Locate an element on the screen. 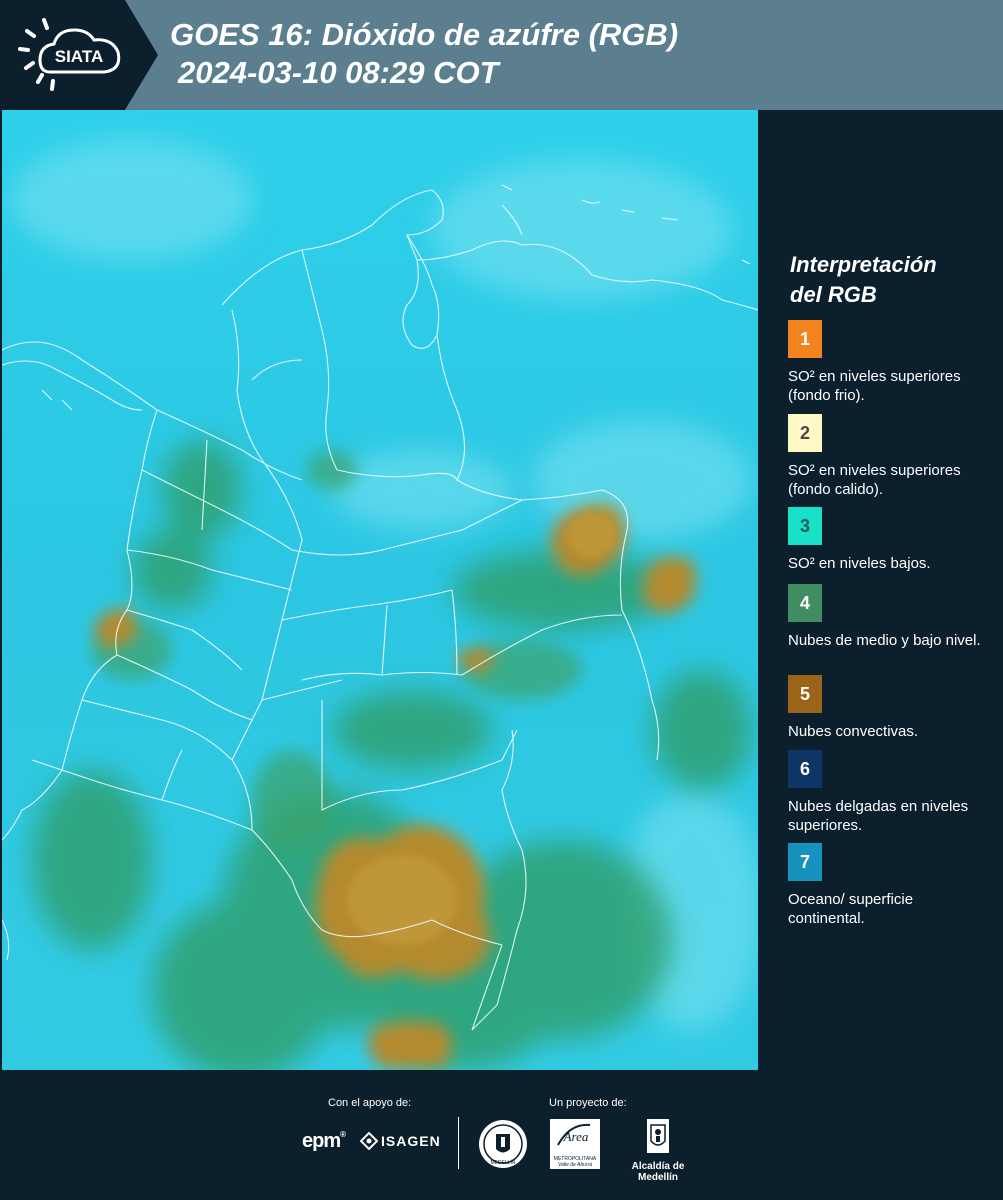 This screenshot has width=1003, height=1200. legend-text-3: SO² en niveles bajos. is located at coordinates (859, 563).